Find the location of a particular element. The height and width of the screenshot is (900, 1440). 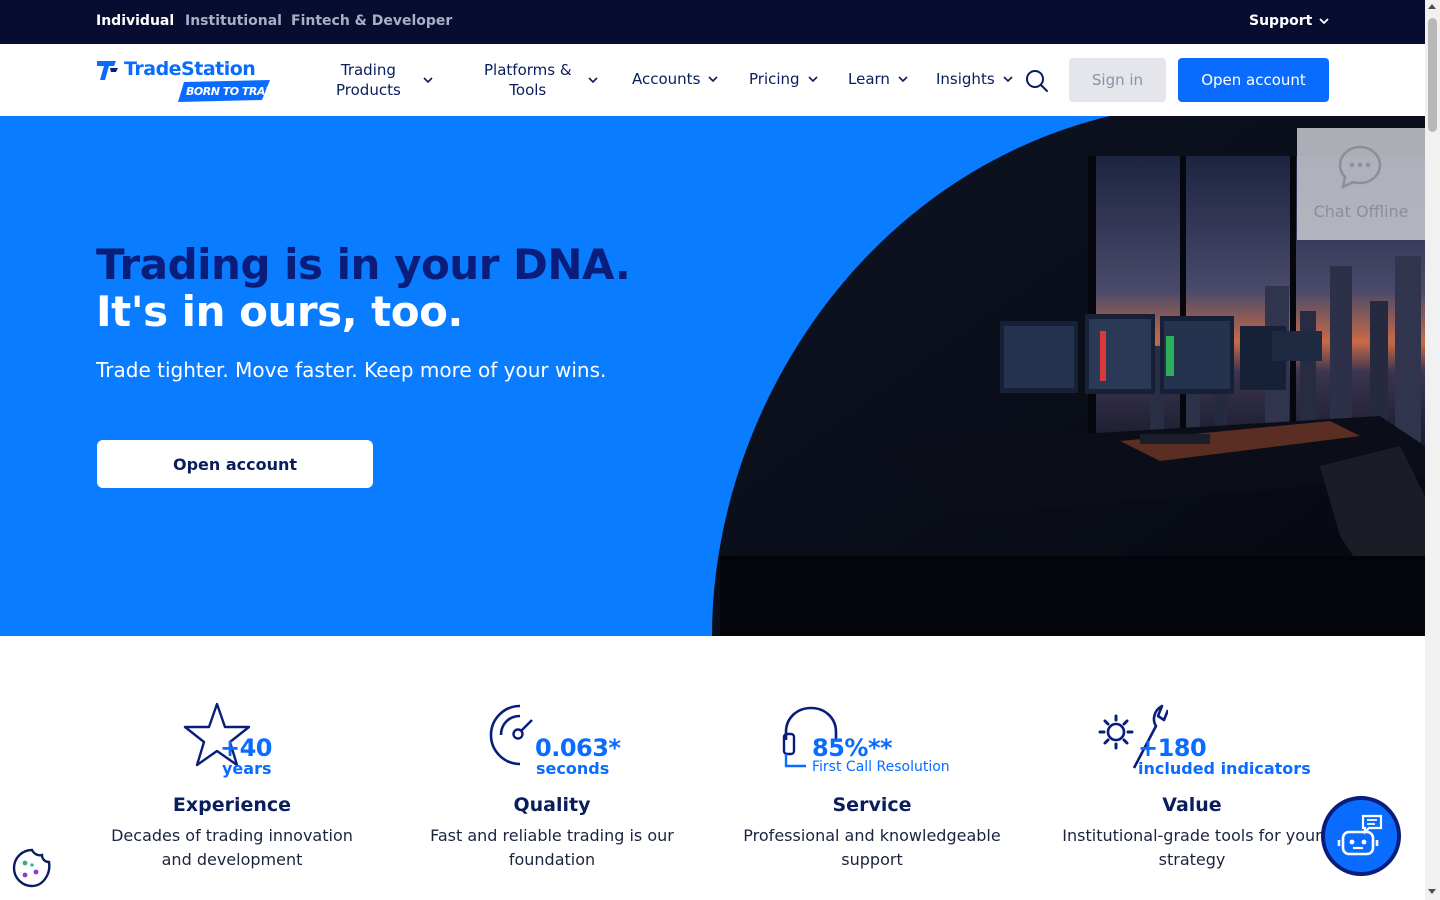

feature-quality-desc-line1: Fast and reliable trading is our is located at coordinates (552, 835).